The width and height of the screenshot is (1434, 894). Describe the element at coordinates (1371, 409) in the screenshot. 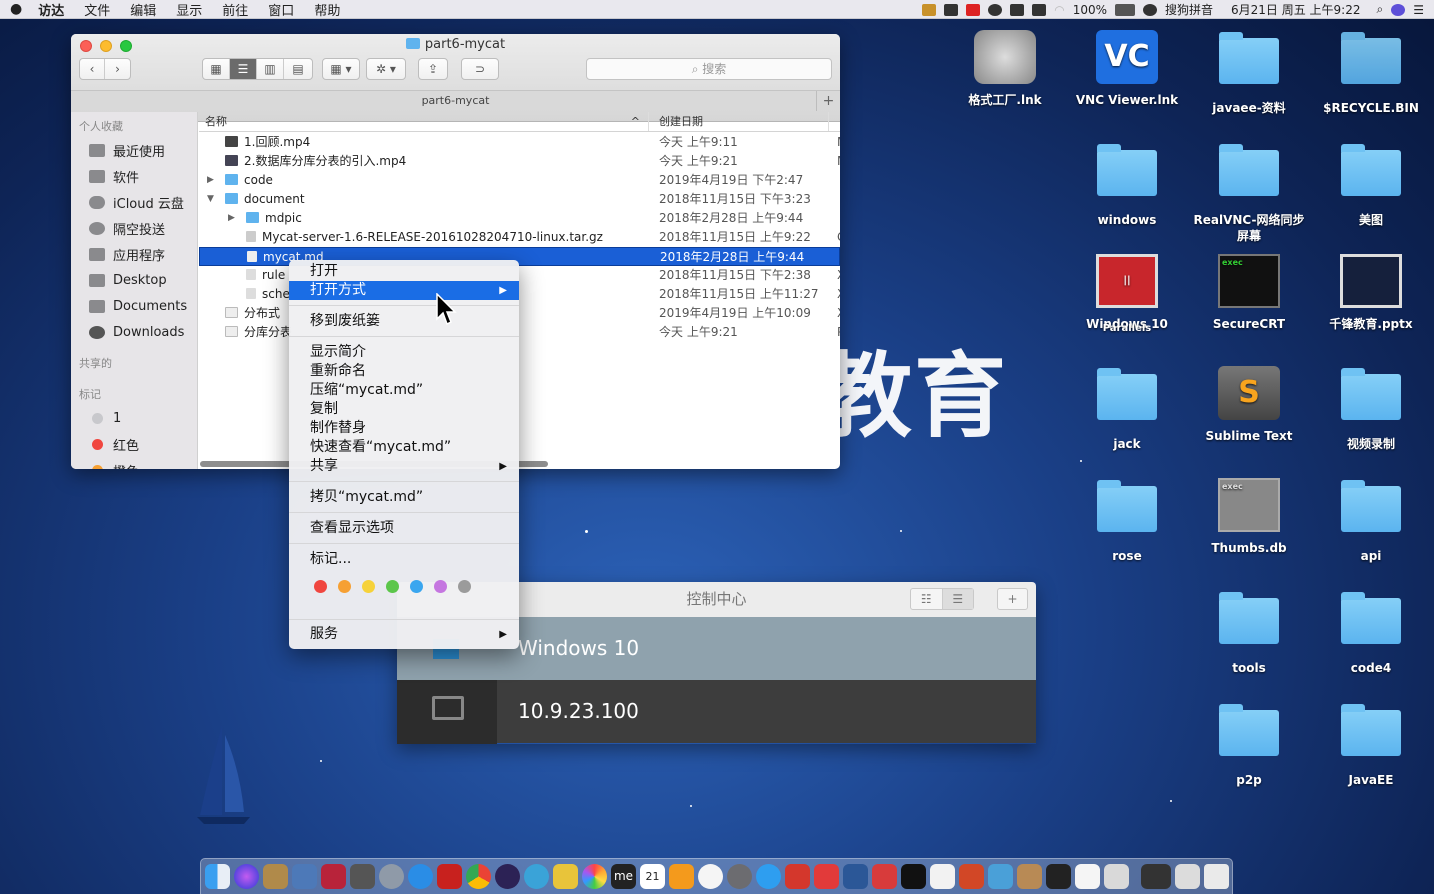

I see `desktop-icon-video-recording: 视频录制` at that location.